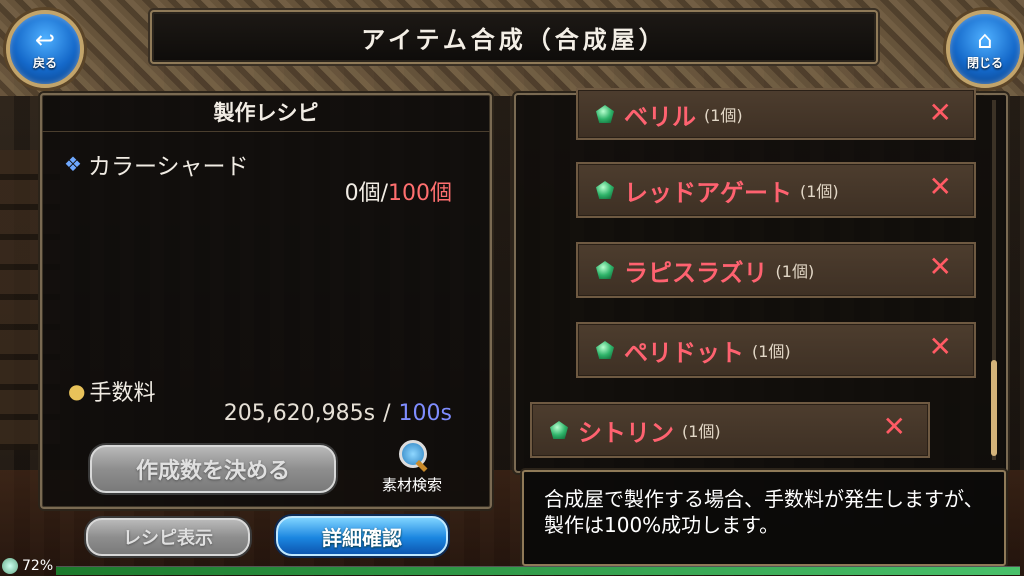 This screenshot has width=1024, height=576. I want to click on coin-icon: ●, so click(77, 391).